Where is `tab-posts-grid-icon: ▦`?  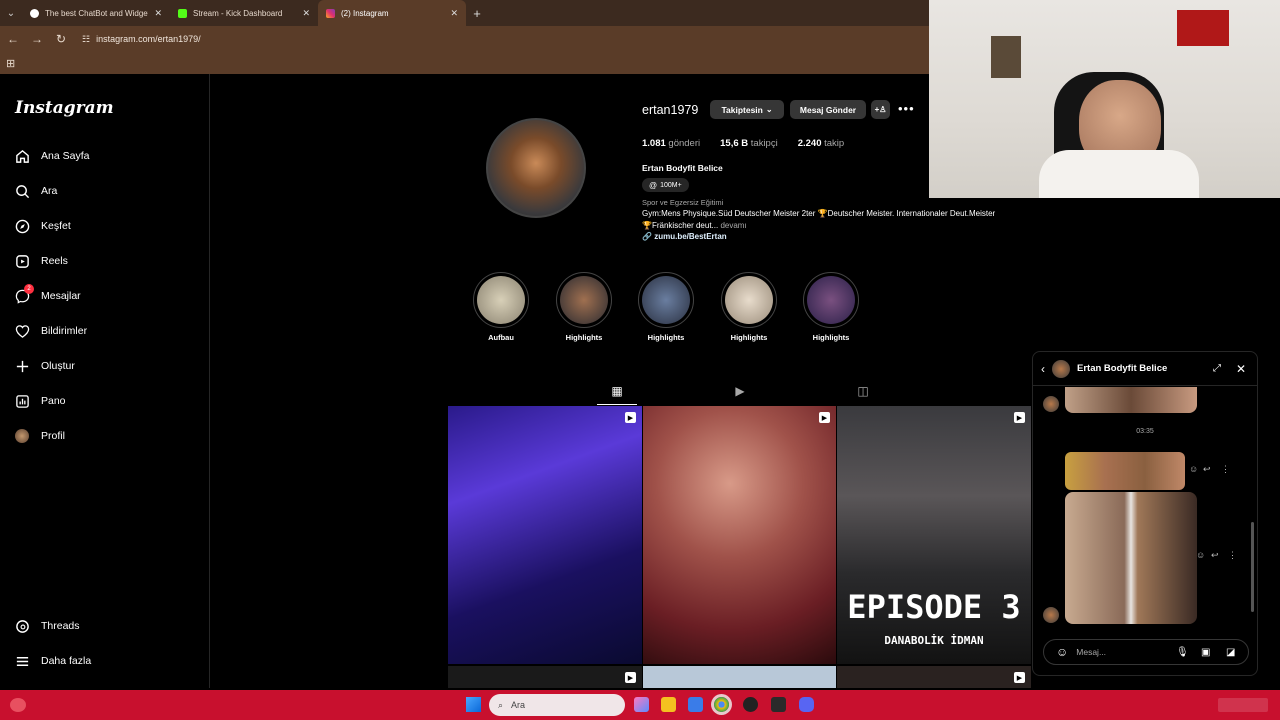
tab-posts-grid-icon: ▦ is located at coordinates (617, 391).